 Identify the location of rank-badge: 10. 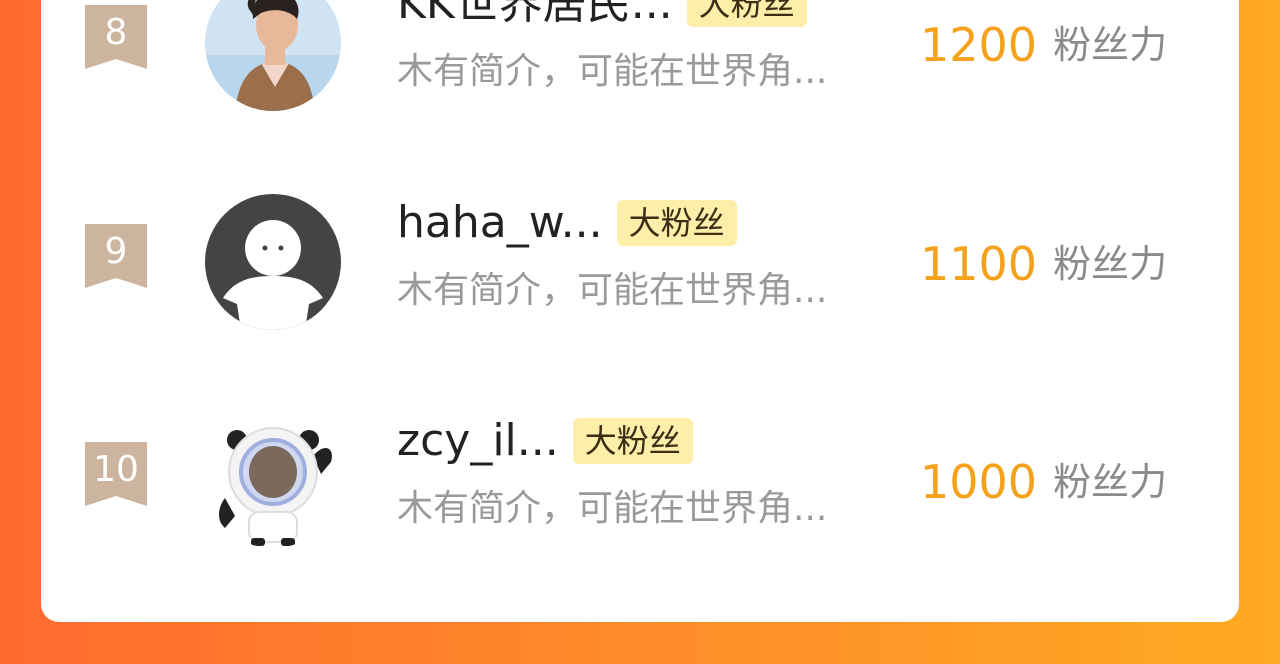
(116, 474).